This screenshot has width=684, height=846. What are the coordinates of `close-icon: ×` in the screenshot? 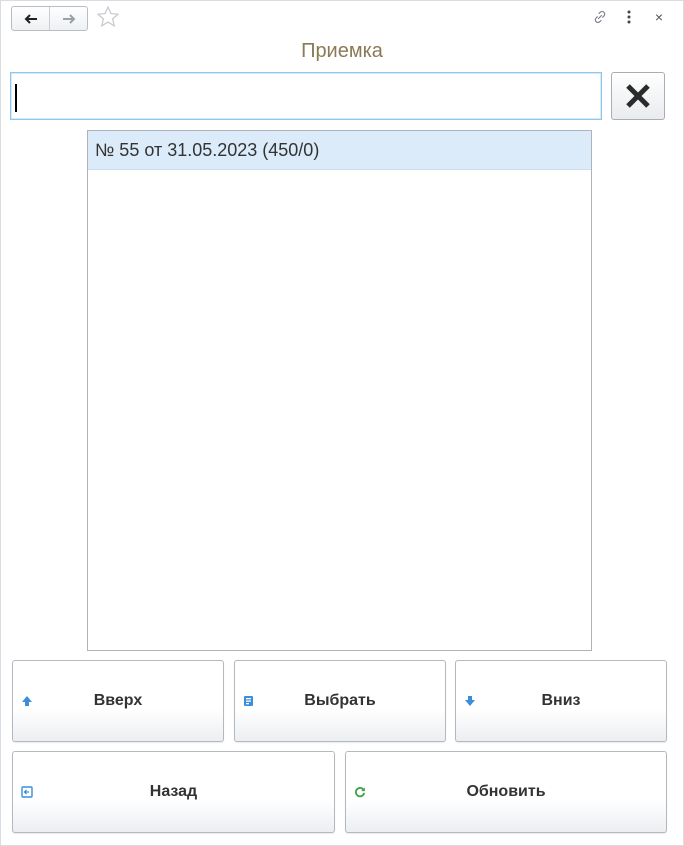 It's located at (659, 17).